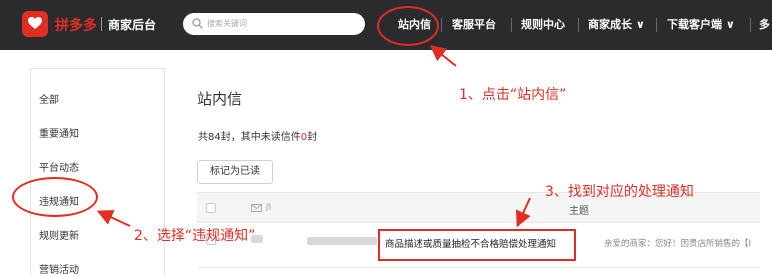 This screenshot has width=772, height=276. Describe the element at coordinates (513, 95) in the screenshot. I see `annotation-step1: 1、点击“站内信”` at that location.